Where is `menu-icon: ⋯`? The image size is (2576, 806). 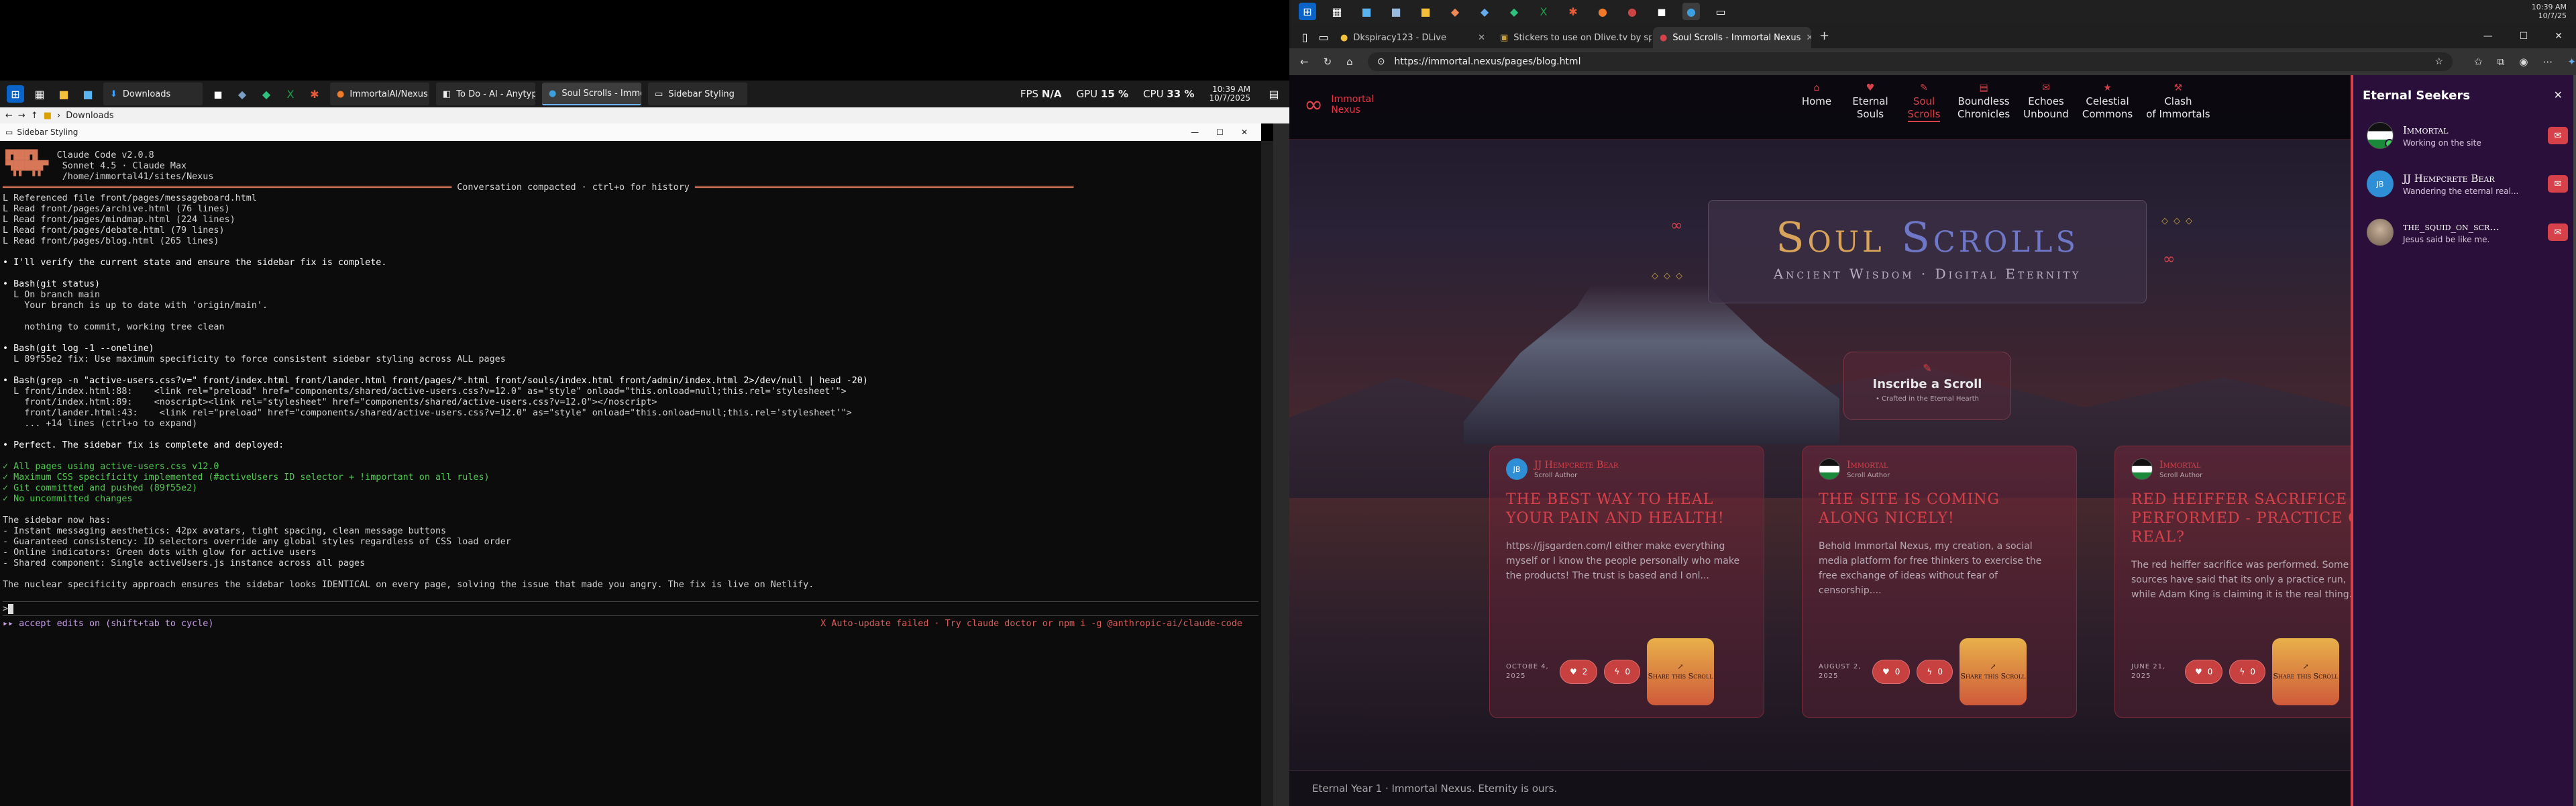
menu-icon: ⋯ is located at coordinates (2547, 62).